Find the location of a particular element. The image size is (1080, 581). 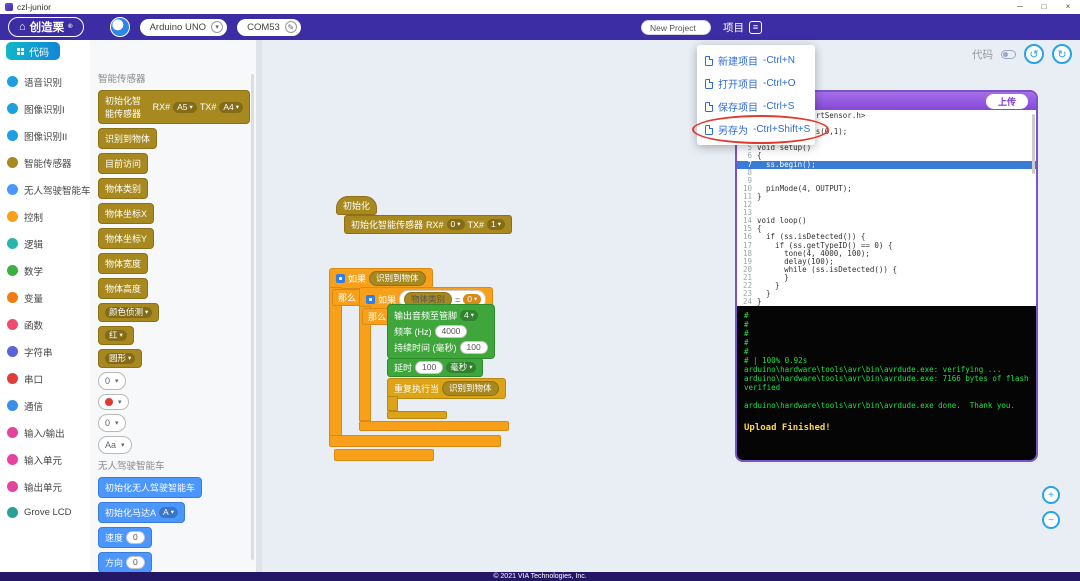

sidebar-category: 字符串 is located at coordinates (45, 351).